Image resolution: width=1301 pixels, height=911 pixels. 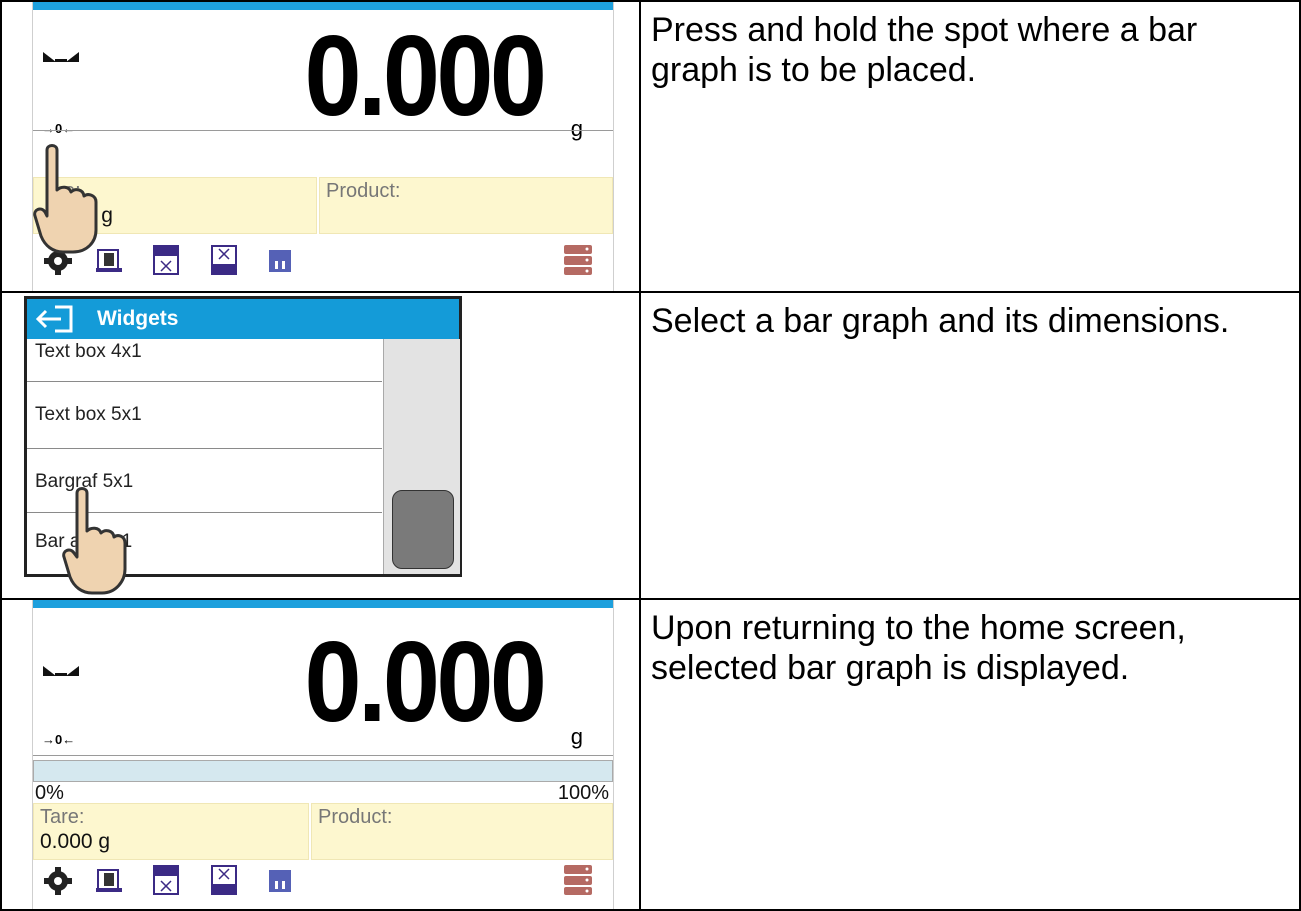 What do you see at coordinates (323, 146) in the screenshot?
I see `balance-home-screen: →0← 0.000 g e: 00 g Product:` at bounding box center [323, 146].